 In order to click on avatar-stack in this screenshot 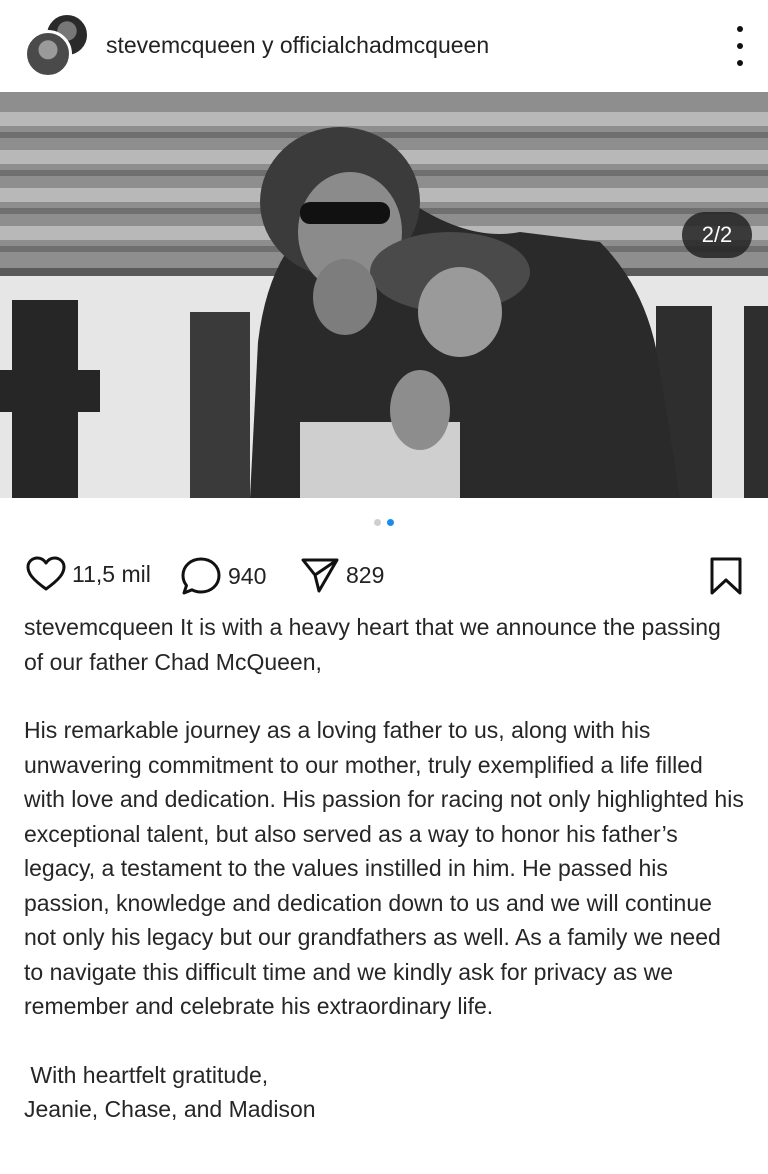, I will do `click(57, 45)`.